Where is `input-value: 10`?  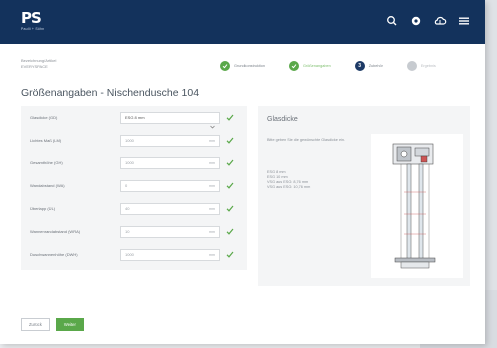
input-value: 10 is located at coordinates (127, 231).